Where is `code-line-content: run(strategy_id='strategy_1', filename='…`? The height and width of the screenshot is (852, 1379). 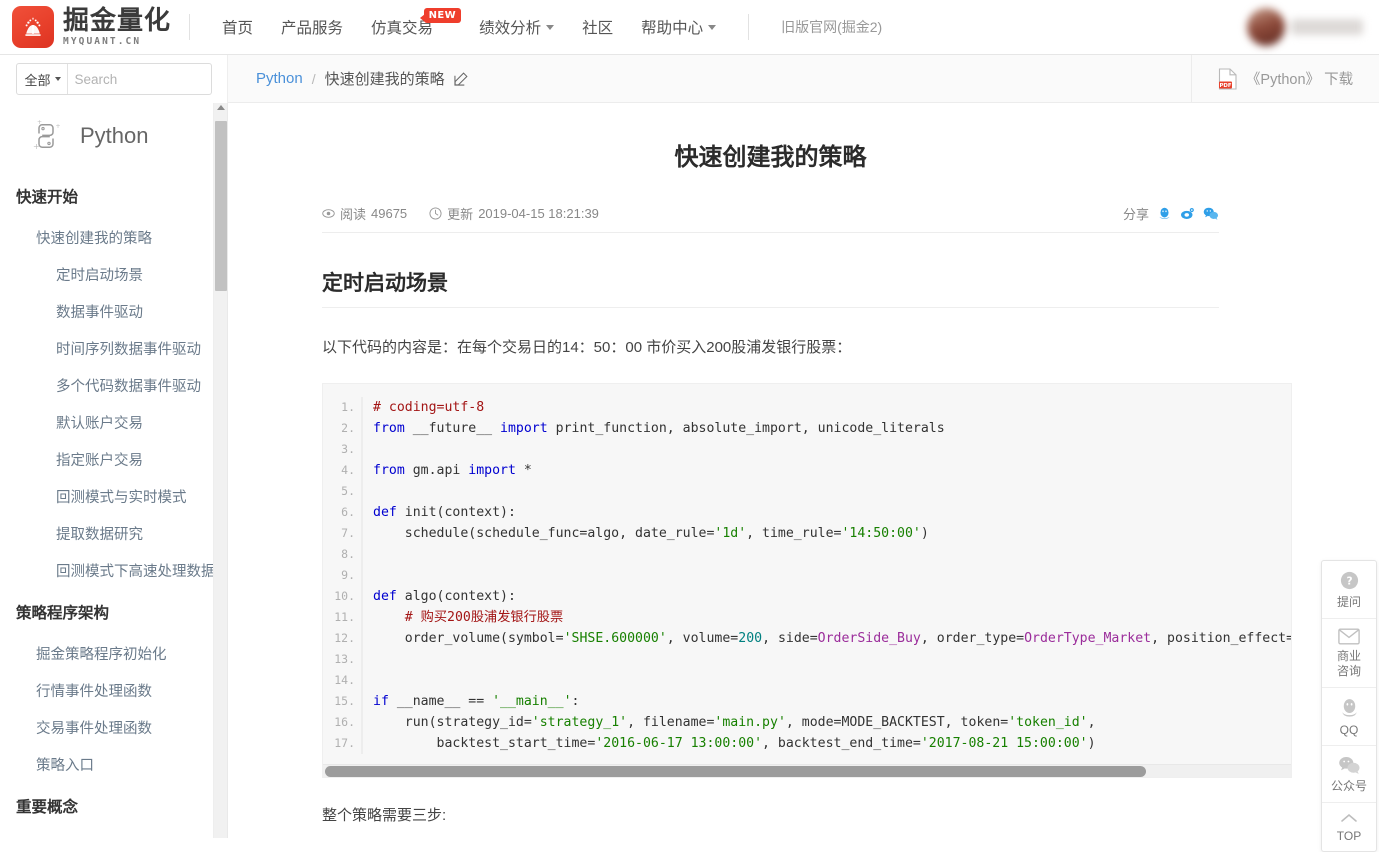 code-line-content: run(strategy_id='strategy_1', filename='… is located at coordinates (734, 722).